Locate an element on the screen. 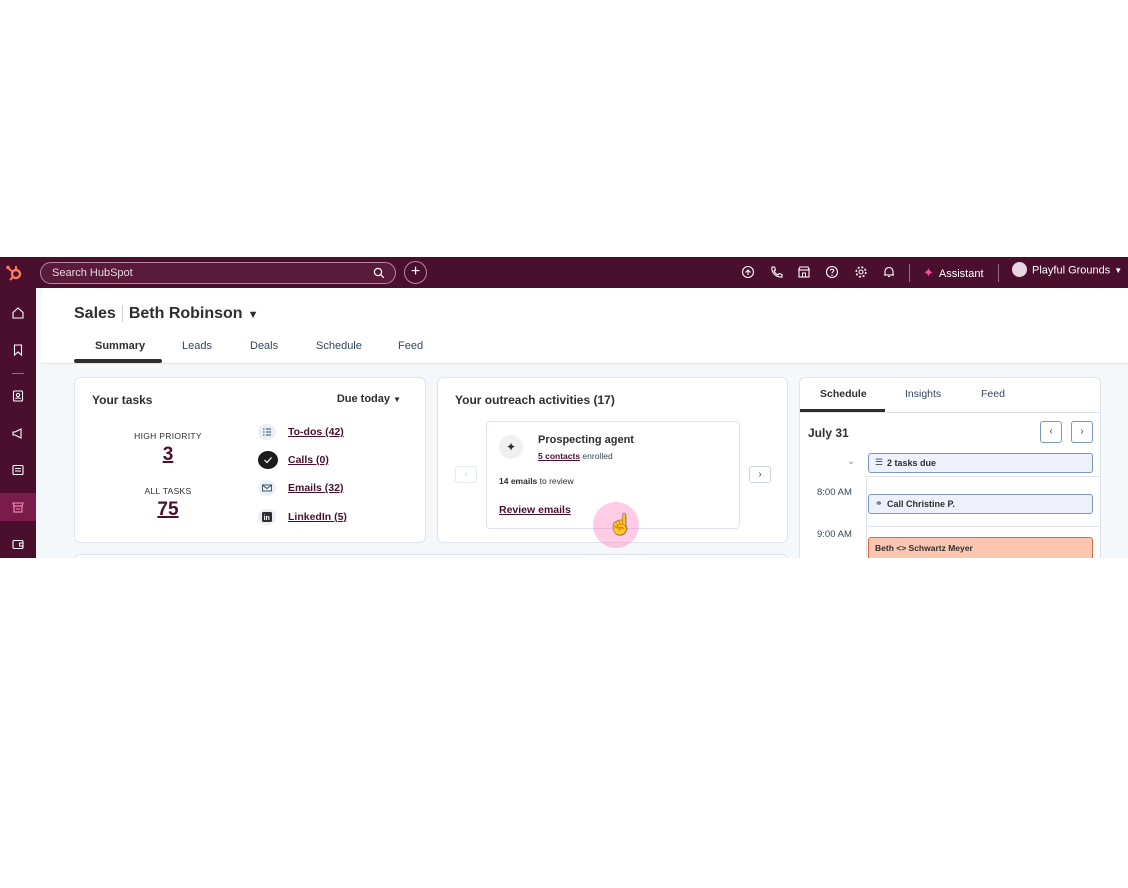  sales-icon is located at coordinates (18, 507).